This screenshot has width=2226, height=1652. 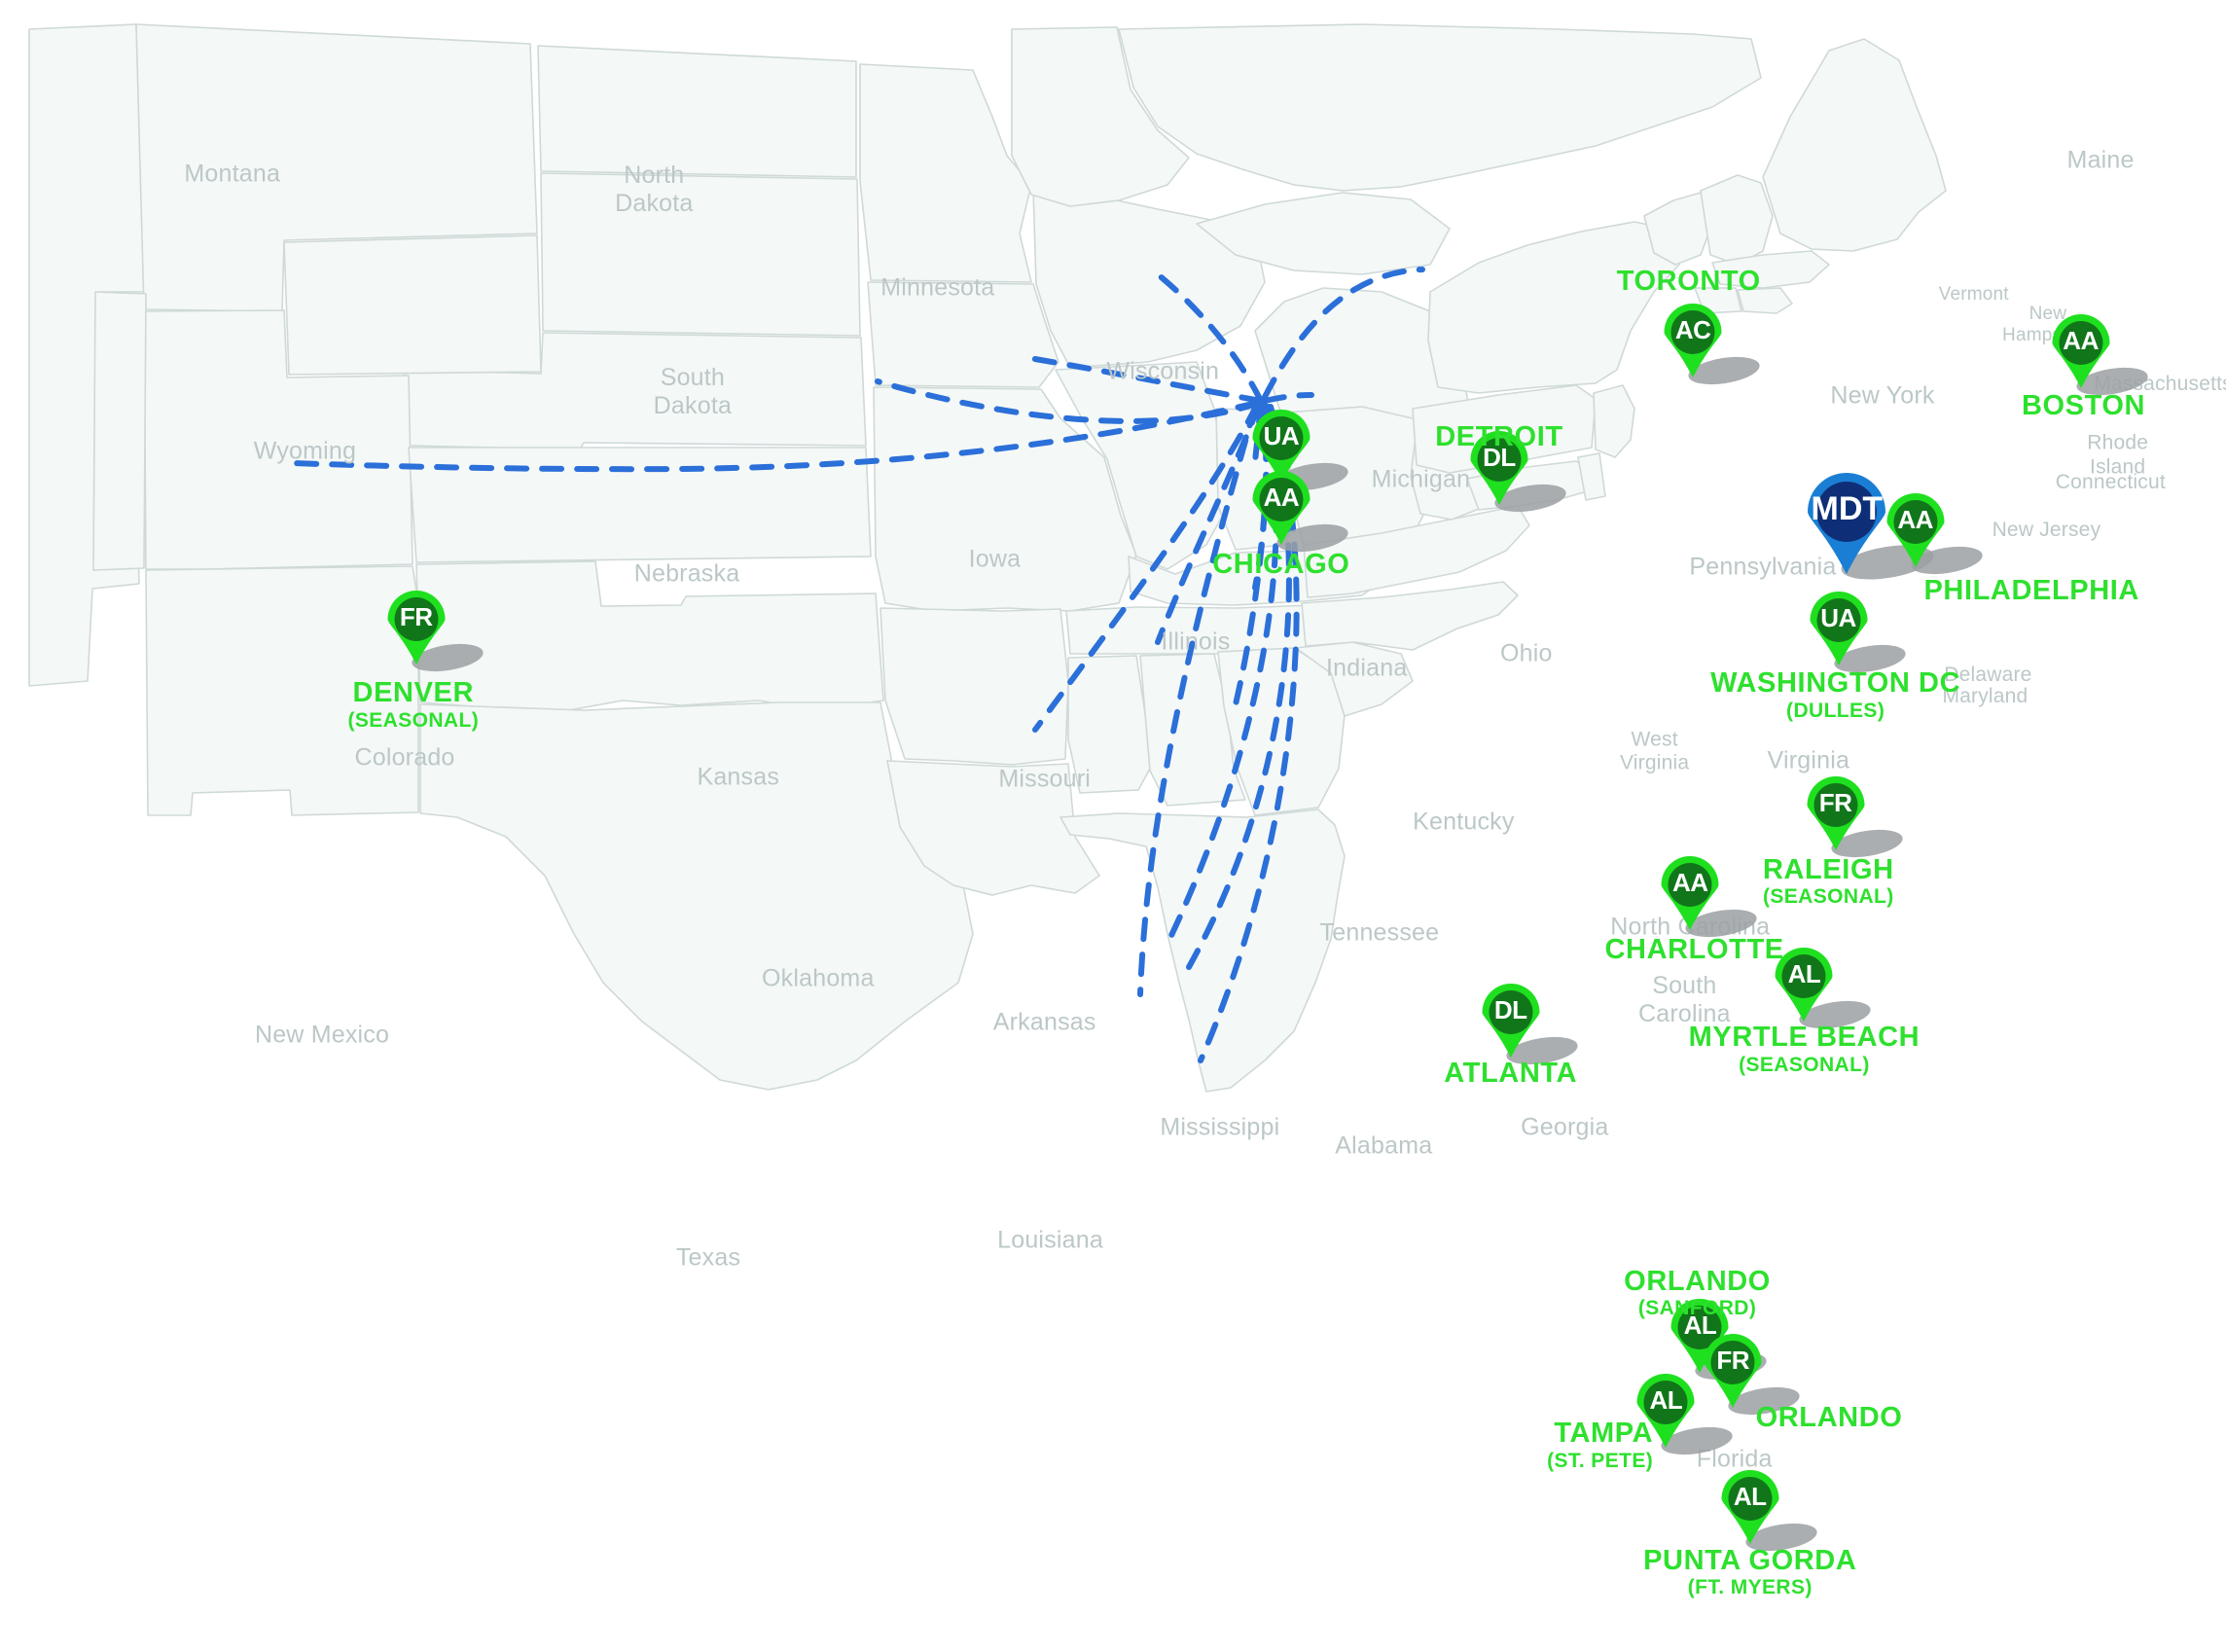 I want to click on city-label-charlotte: CHARLOTTE, so click(x=1694, y=949).